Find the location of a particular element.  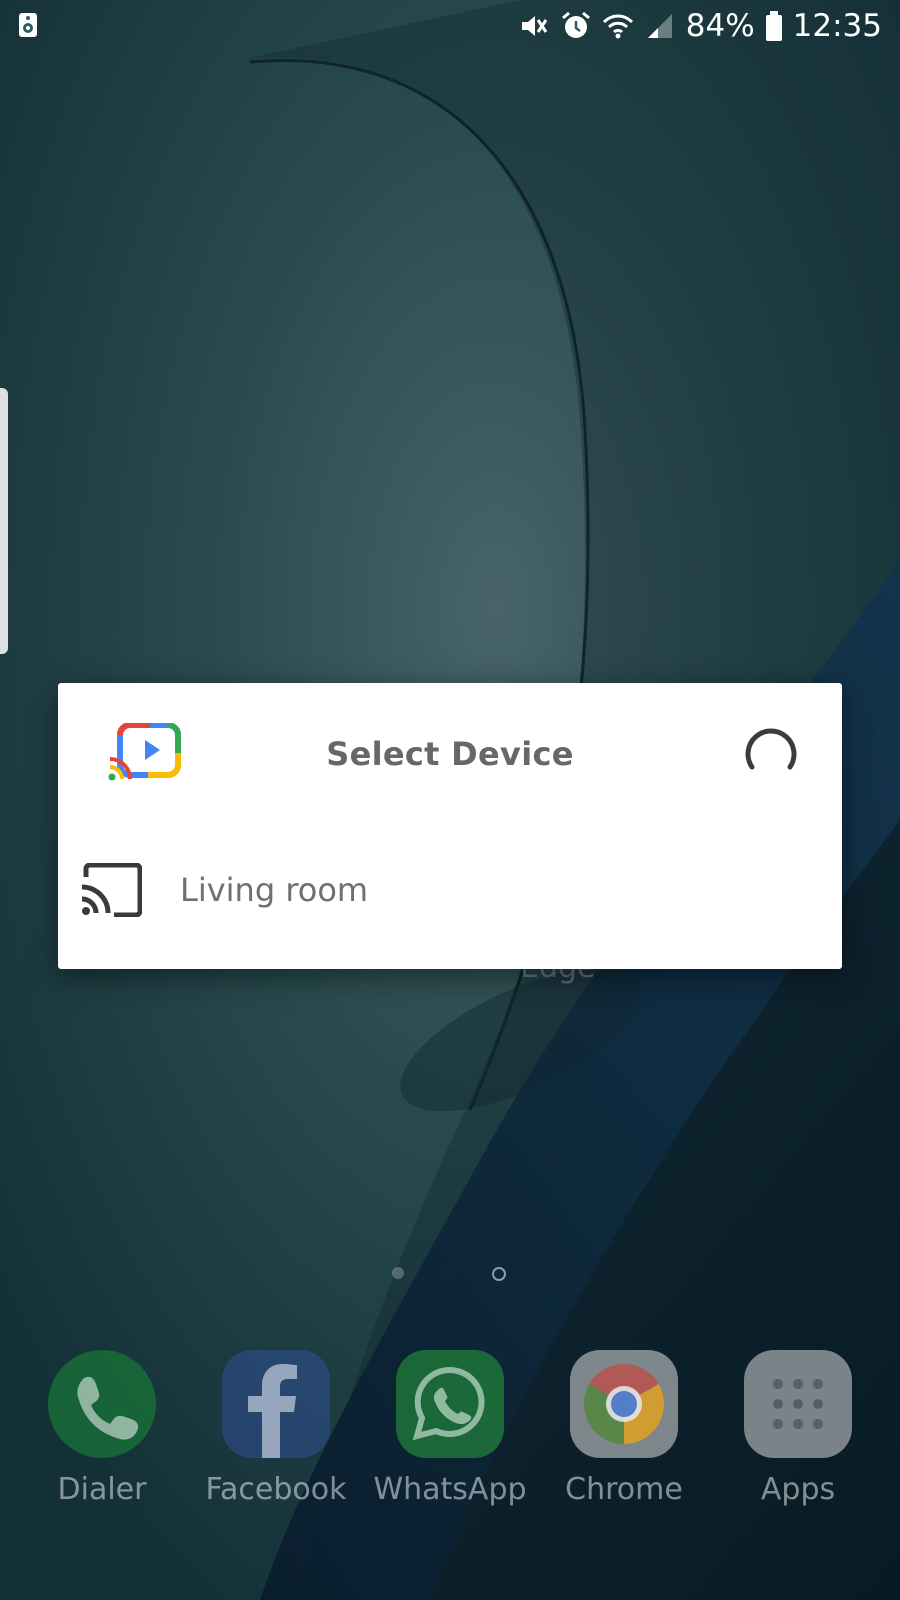

apps-grid-icon is located at coordinates (798, 1404).